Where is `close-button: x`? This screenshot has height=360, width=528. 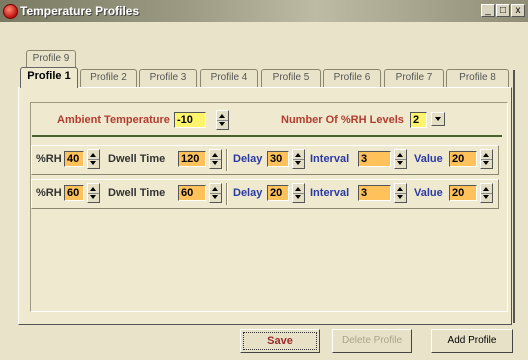 close-button: x is located at coordinates (518, 10).